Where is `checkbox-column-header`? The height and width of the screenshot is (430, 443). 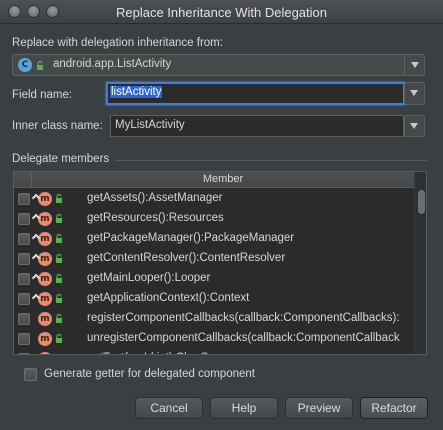
checkbox-column-header is located at coordinates (23, 180).